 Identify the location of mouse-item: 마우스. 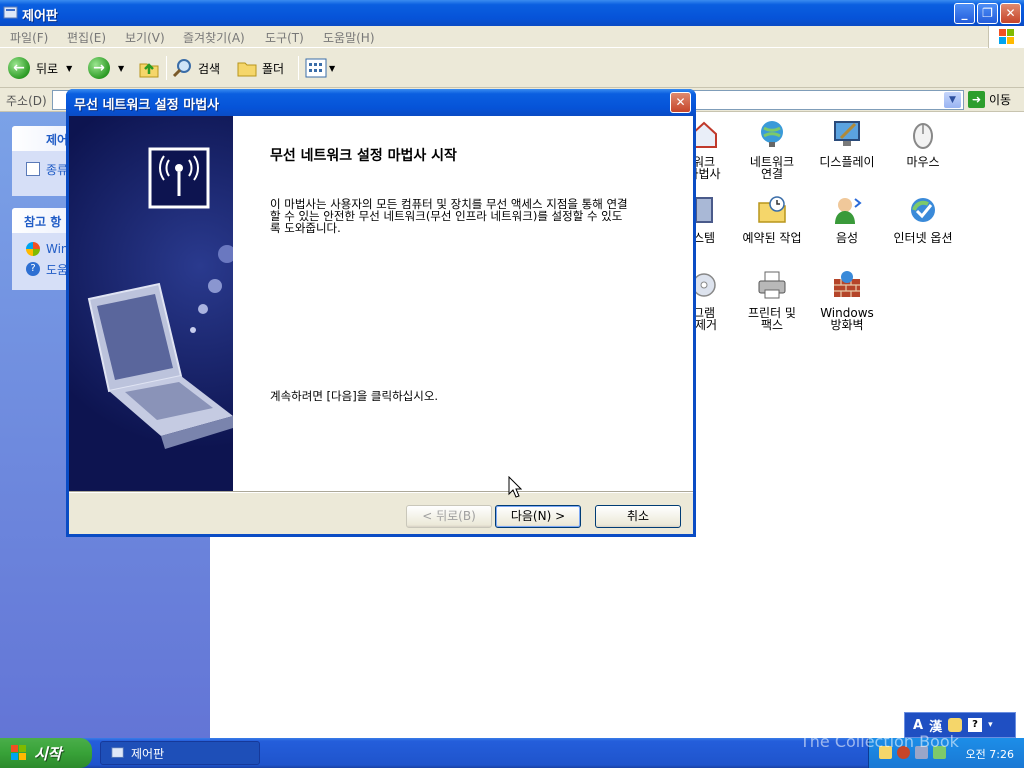
(923, 143).